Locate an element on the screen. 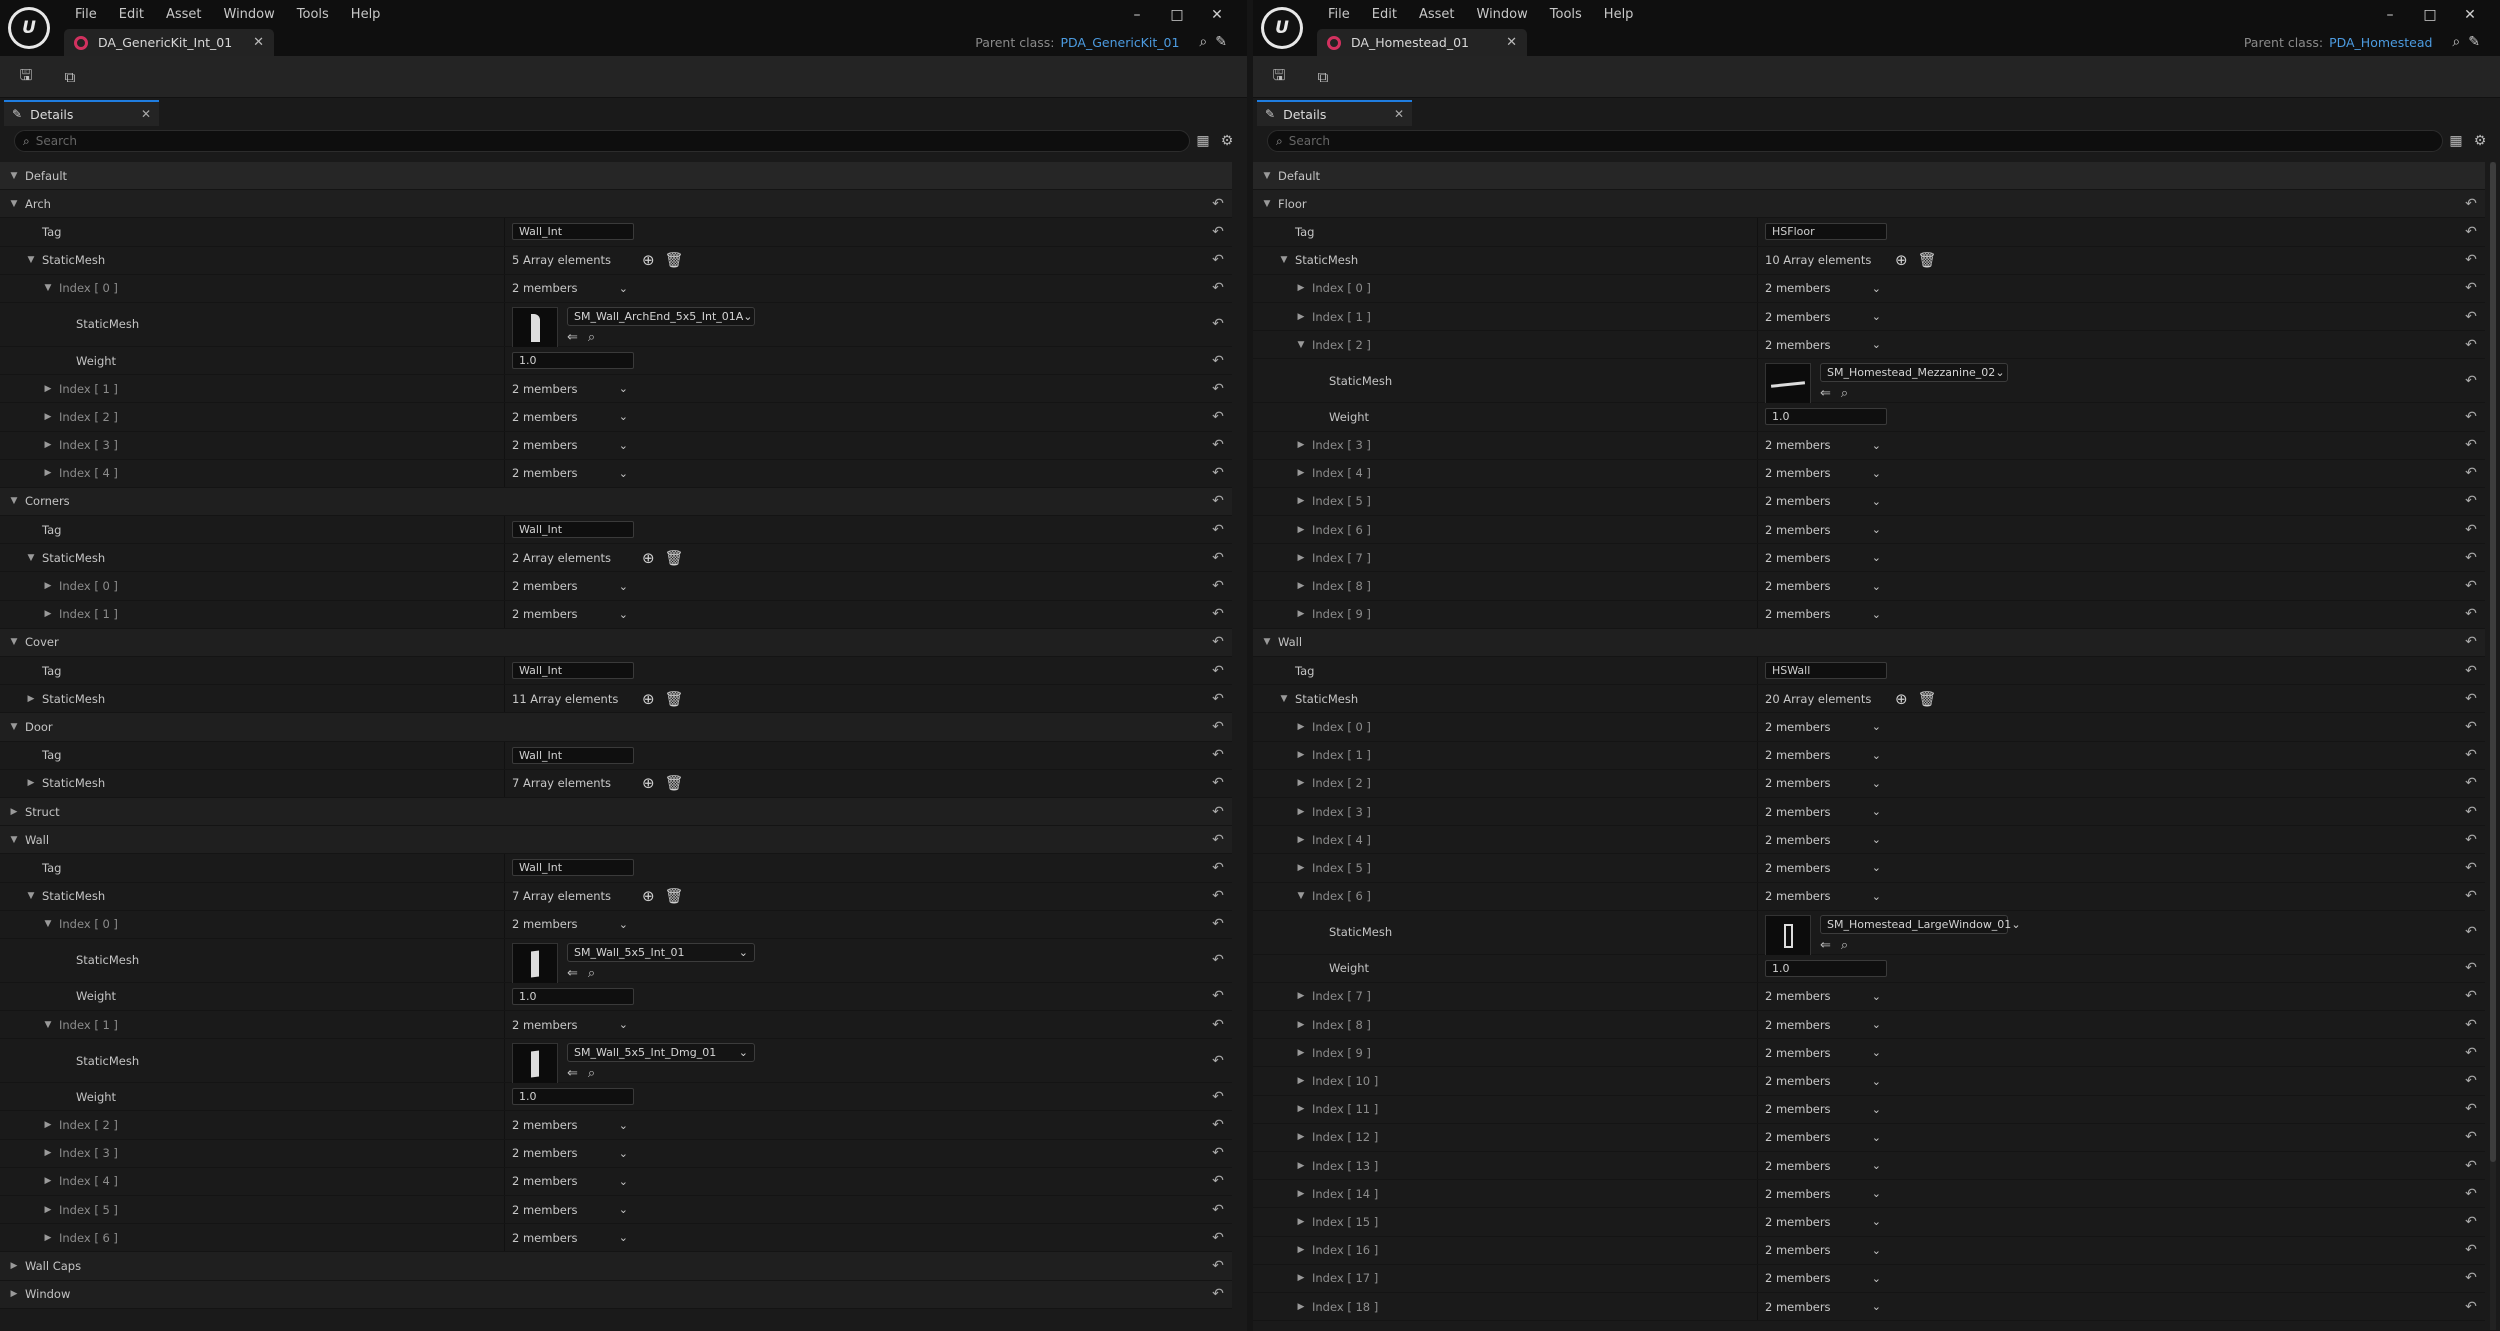  unreal-logo-icon: U is located at coordinates (1282, 28).